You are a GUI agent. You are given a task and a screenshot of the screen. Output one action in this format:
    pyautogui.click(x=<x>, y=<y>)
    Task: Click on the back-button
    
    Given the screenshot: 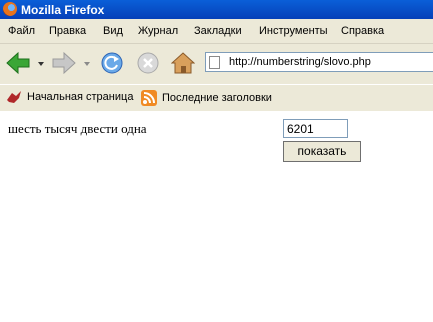 What is the action you would take?
    pyautogui.click(x=25, y=63)
    